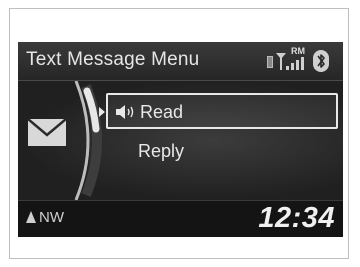 This screenshot has height=267, width=360. I want to click on roaming-badge: RM, so click(298, 51).